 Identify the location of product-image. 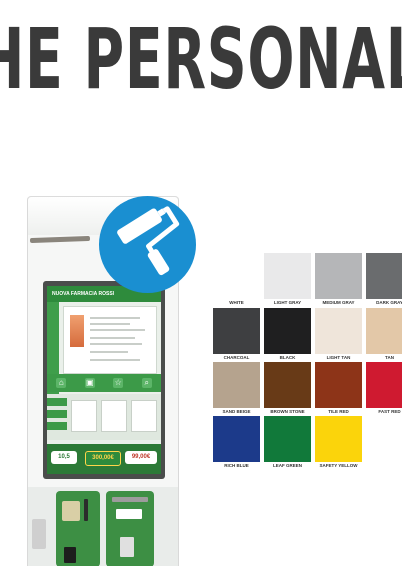
(77, 331).